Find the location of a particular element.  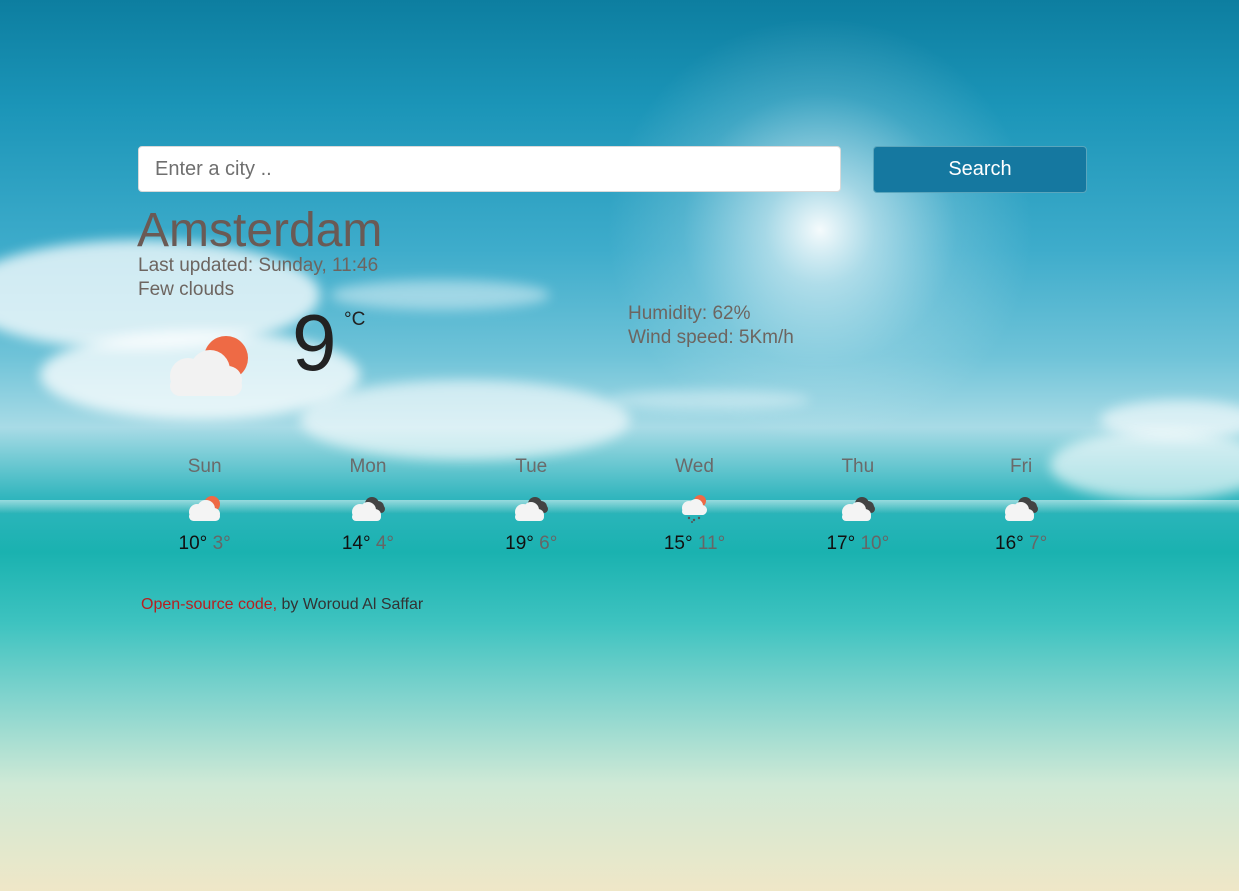

forecast-day-name: Fri is located at coordinates (1021, 466).